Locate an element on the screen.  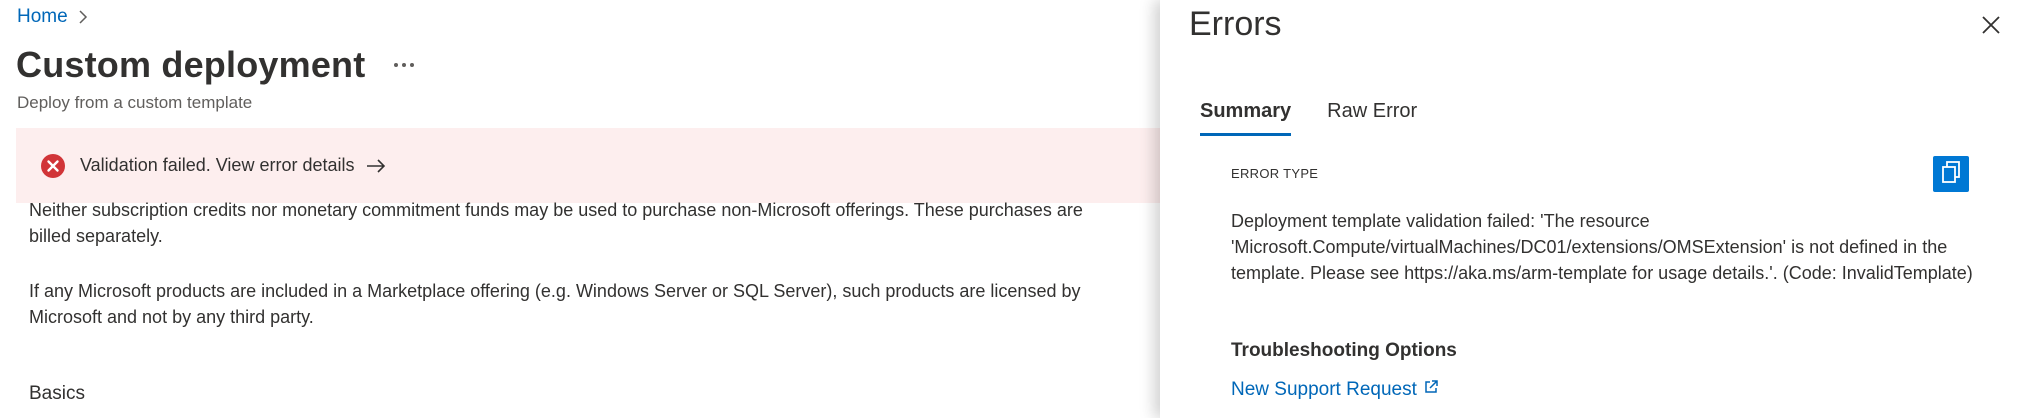
breadcrumb-home-link: Home is located at coordinates (42, 17).